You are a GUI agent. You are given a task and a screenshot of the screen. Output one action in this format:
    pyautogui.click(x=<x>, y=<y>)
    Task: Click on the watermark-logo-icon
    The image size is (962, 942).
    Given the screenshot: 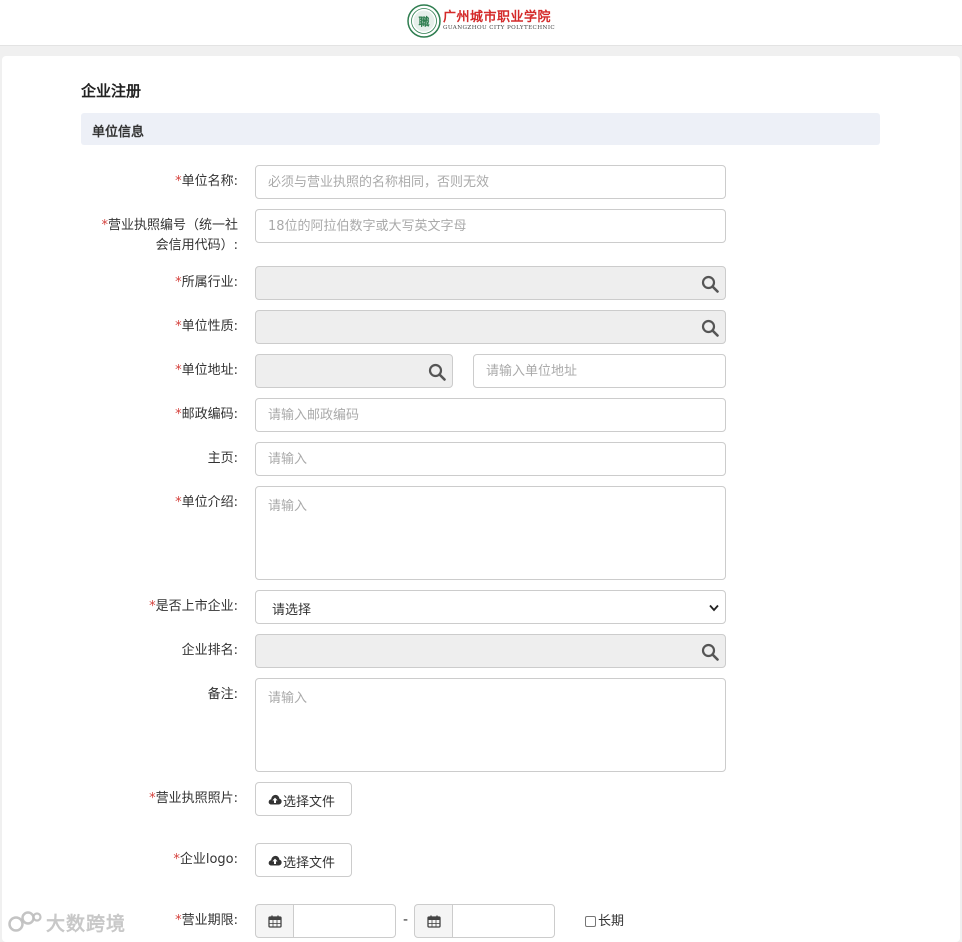 What is the action you would take?
    pyautogui.click(x=25, y=921)
    